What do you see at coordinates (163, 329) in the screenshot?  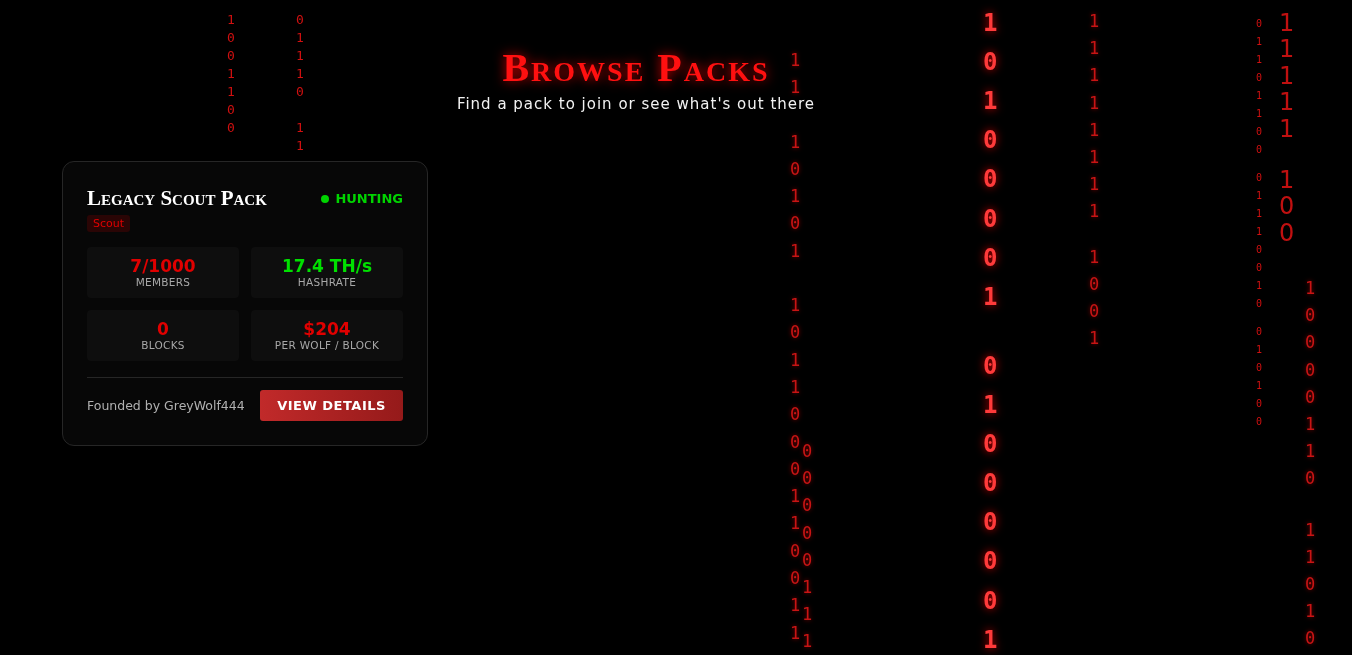 I see `stat-value: 0` at bounding box center [163, 329].